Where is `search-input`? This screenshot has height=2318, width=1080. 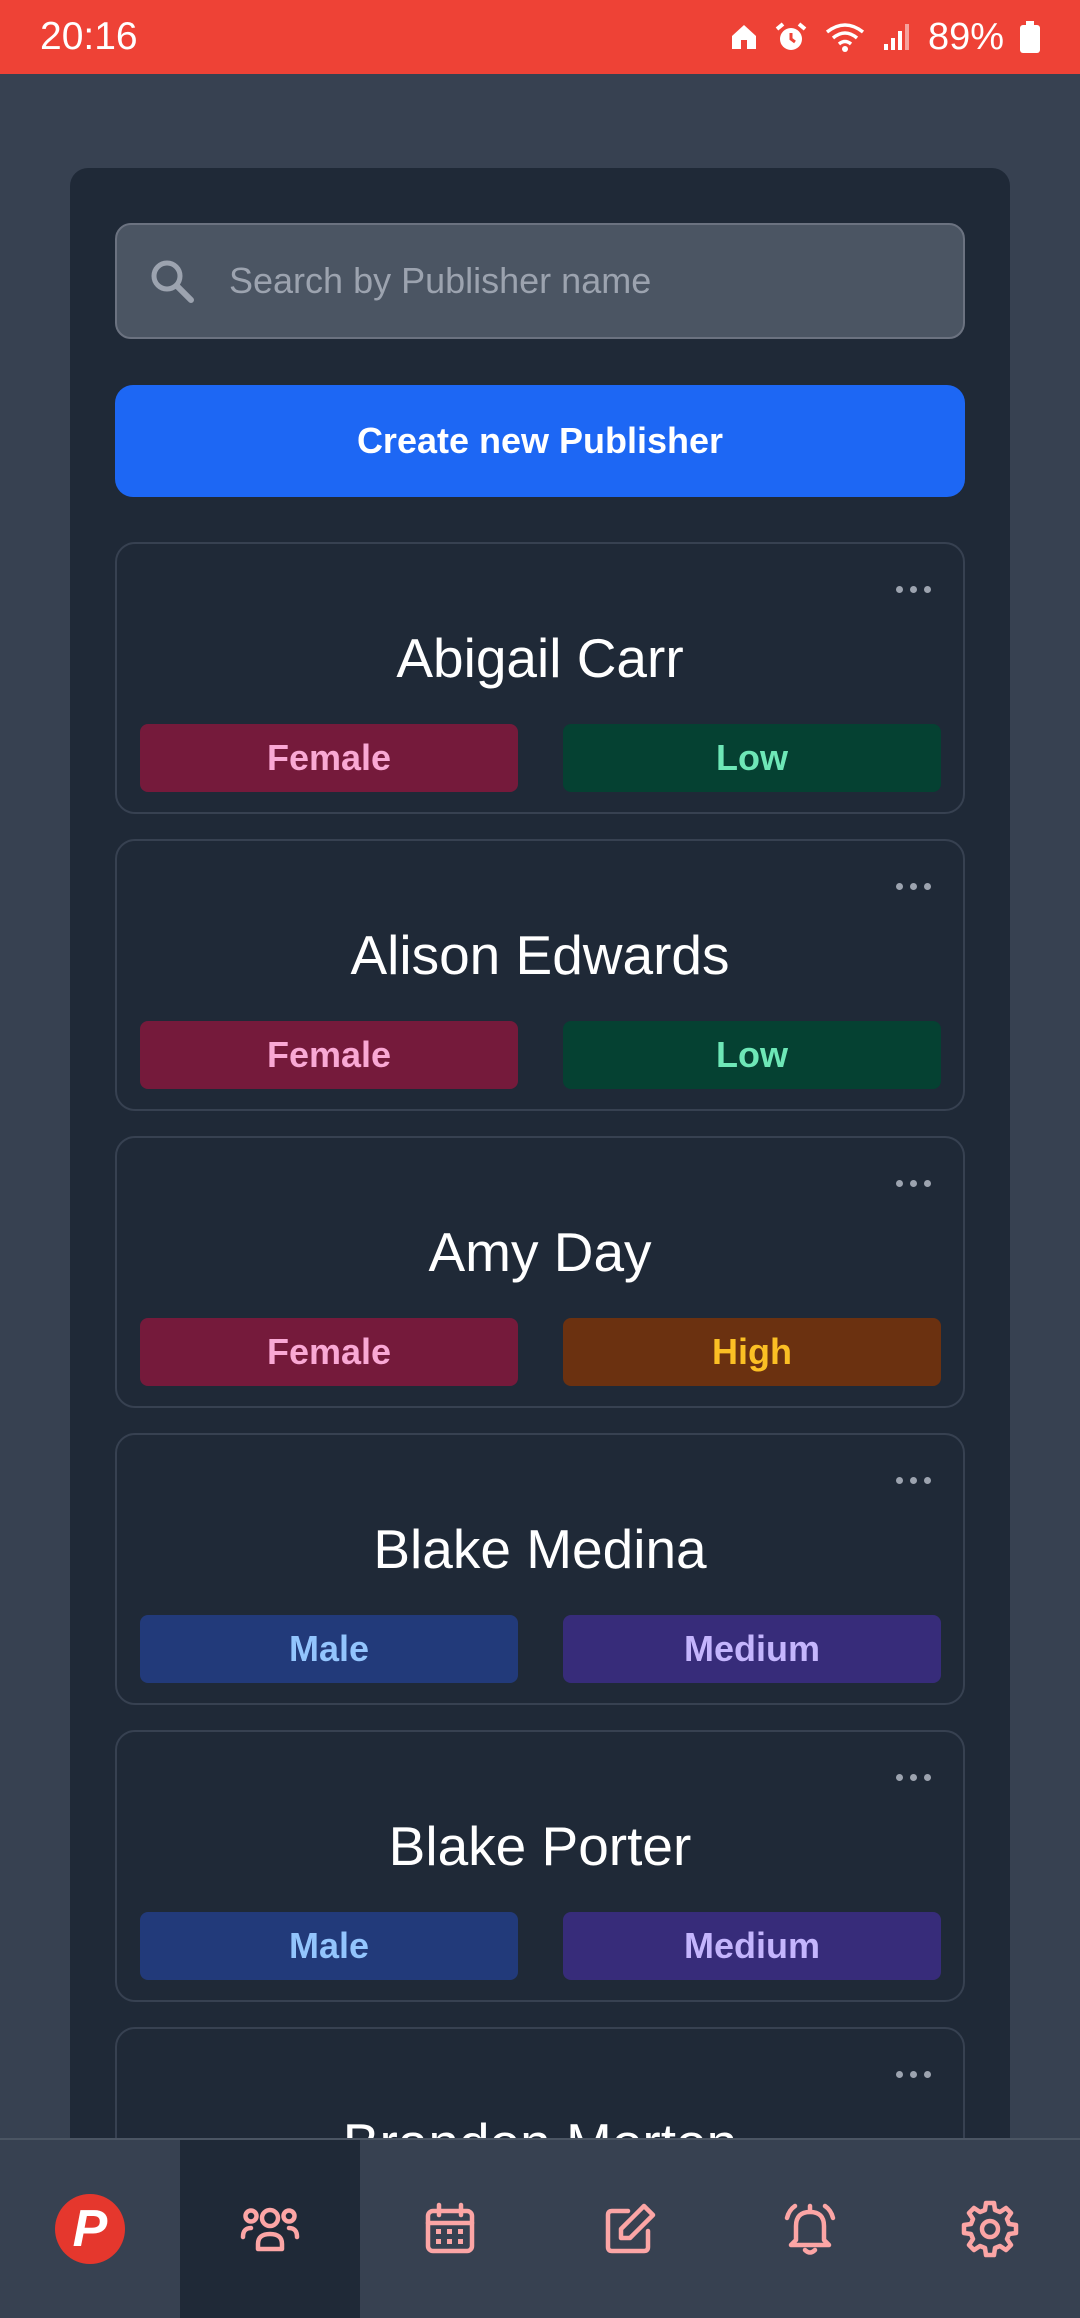 search-input is located at coordinates (579, 281).